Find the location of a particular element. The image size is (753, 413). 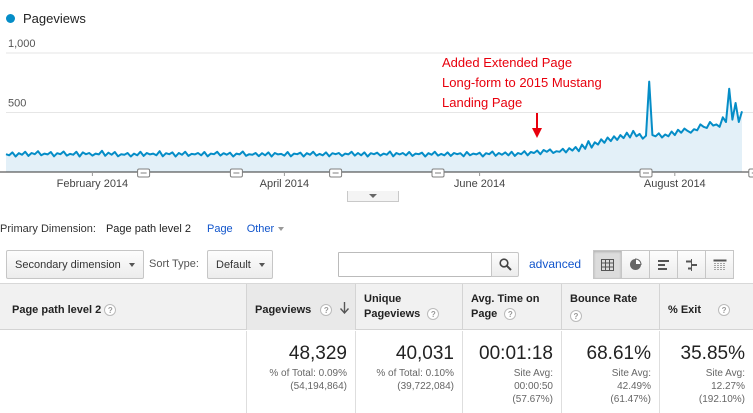

search-button is located at coordinates (505, 264).